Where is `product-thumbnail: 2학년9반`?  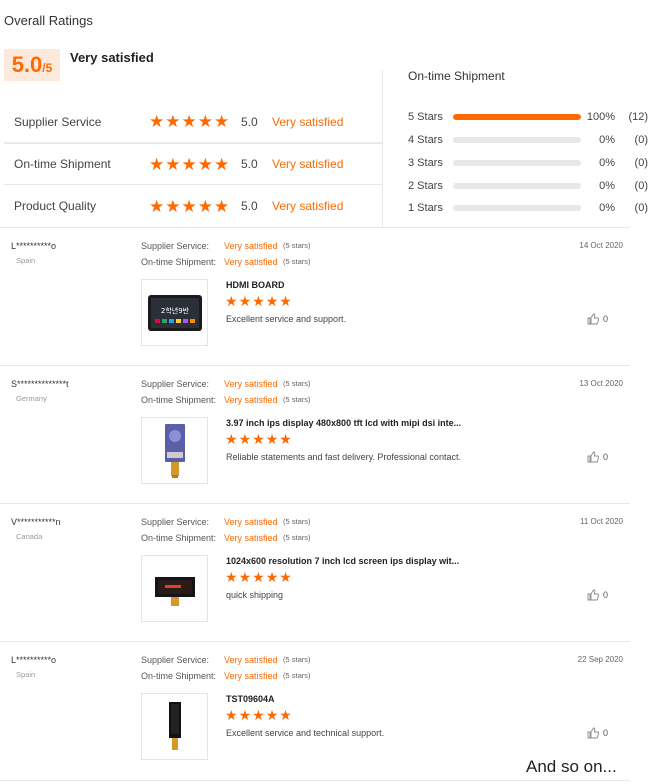
product-thumbnail: 2학년9반 is located at coordinates (174, 312).